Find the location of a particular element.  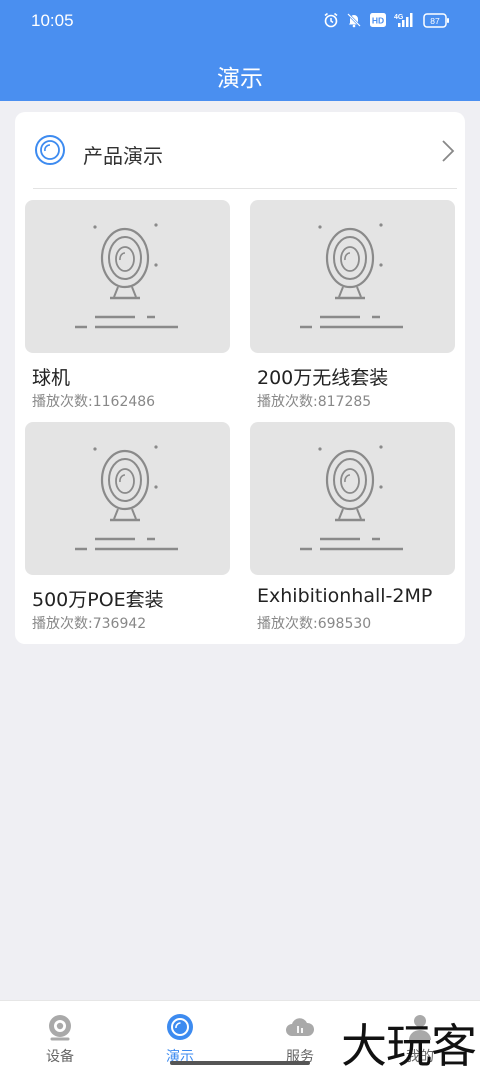

demo-item-views: 播放次数:698530 is located at coordinates (314, 624).